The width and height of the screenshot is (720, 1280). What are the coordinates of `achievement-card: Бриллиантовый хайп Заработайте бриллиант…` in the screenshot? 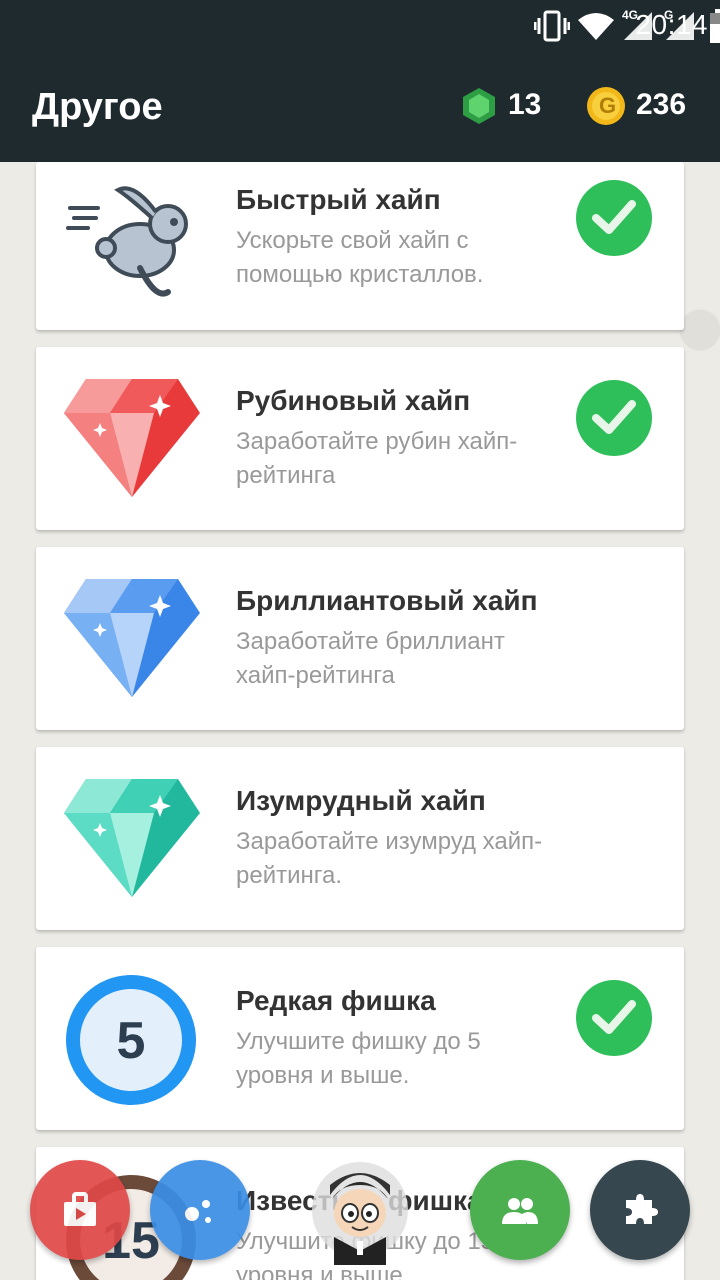 It's located at (360, 638).